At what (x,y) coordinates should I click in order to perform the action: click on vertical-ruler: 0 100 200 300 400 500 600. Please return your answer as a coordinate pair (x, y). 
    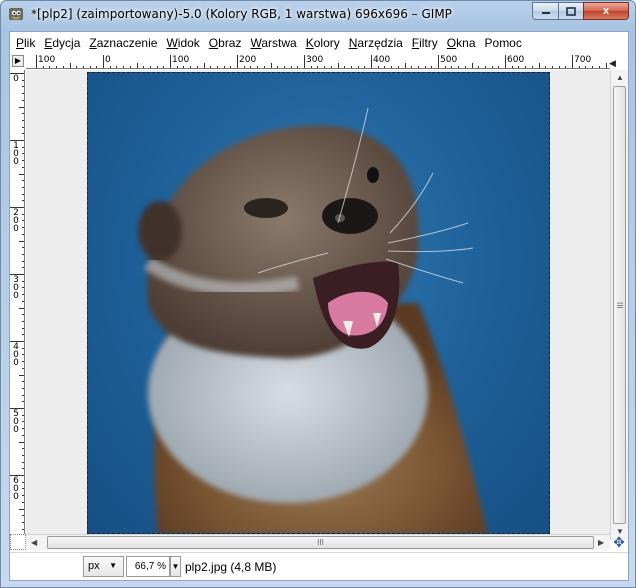
    Looking at the image, I should click on (17, 305).